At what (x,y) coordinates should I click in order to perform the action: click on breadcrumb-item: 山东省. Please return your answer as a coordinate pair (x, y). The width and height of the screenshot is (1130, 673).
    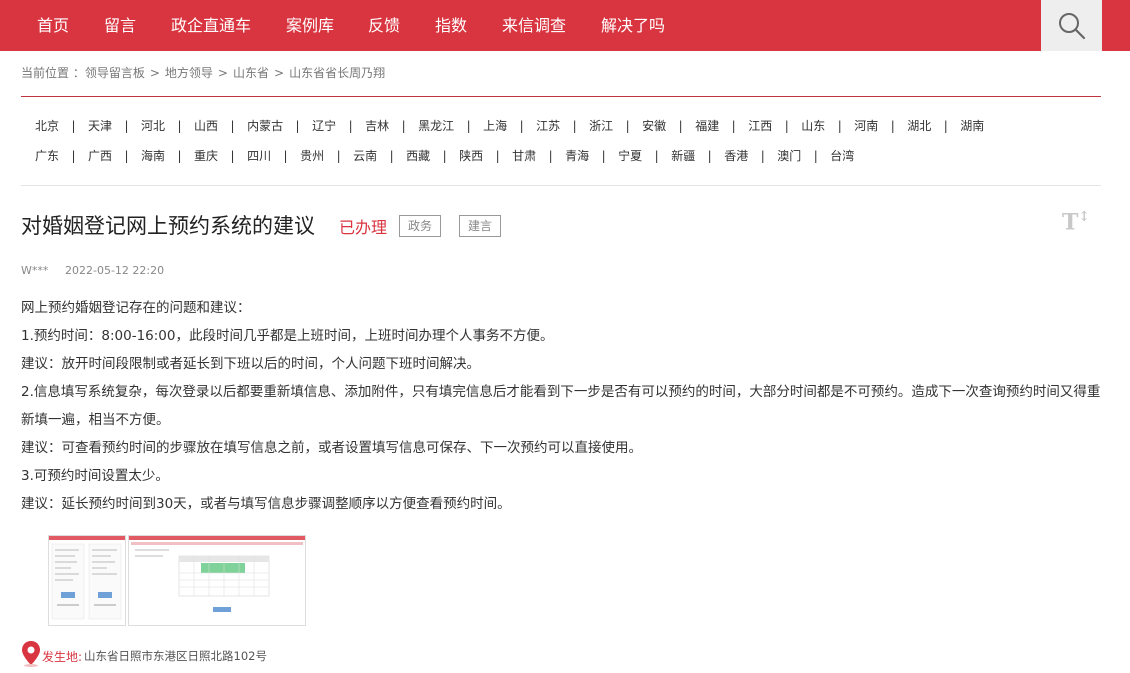
    Looking at the image, I should click on (251, 73).